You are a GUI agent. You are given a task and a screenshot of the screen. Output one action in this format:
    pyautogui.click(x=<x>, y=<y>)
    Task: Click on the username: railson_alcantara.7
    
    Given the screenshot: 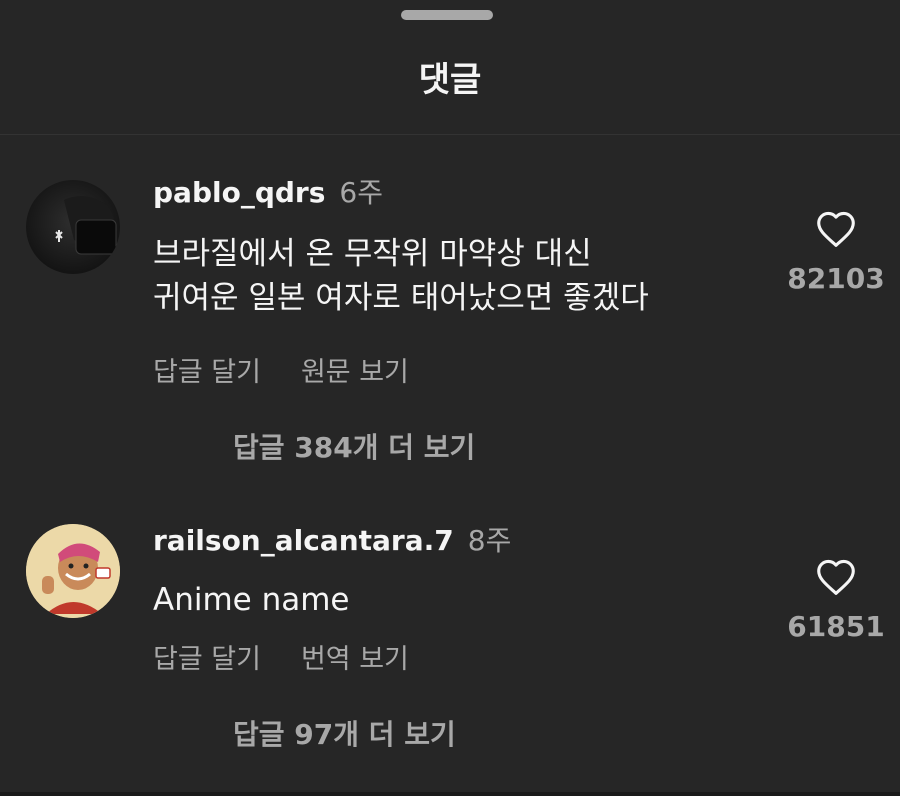 What is the action you would take?
    pyautogui.click(x=303, y=540)
    